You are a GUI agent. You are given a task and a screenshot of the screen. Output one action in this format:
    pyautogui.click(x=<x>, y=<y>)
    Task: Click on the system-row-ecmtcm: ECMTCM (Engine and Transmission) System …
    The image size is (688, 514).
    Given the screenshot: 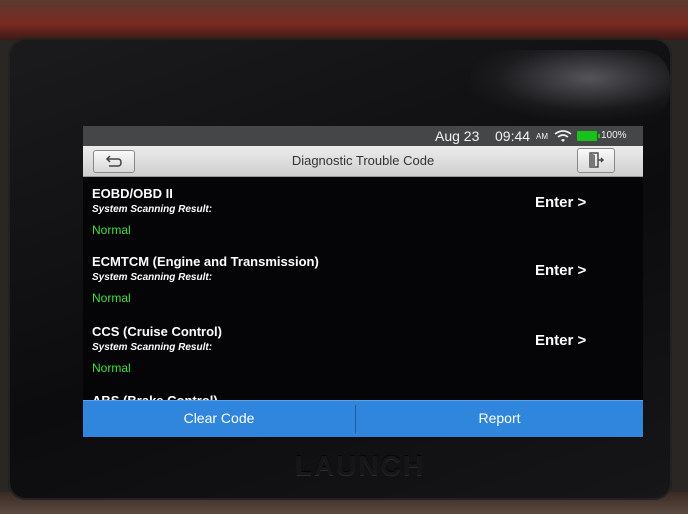 What is the action you would take?
    pyautogui.click(x=363, y=280)
    